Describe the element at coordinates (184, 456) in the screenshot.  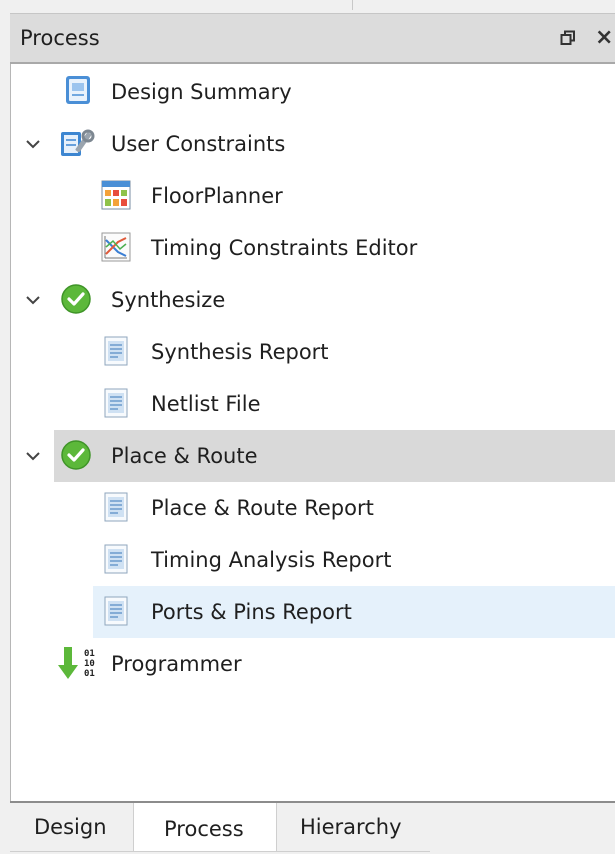
I see `tree-item-label: Place & Route` at that location.